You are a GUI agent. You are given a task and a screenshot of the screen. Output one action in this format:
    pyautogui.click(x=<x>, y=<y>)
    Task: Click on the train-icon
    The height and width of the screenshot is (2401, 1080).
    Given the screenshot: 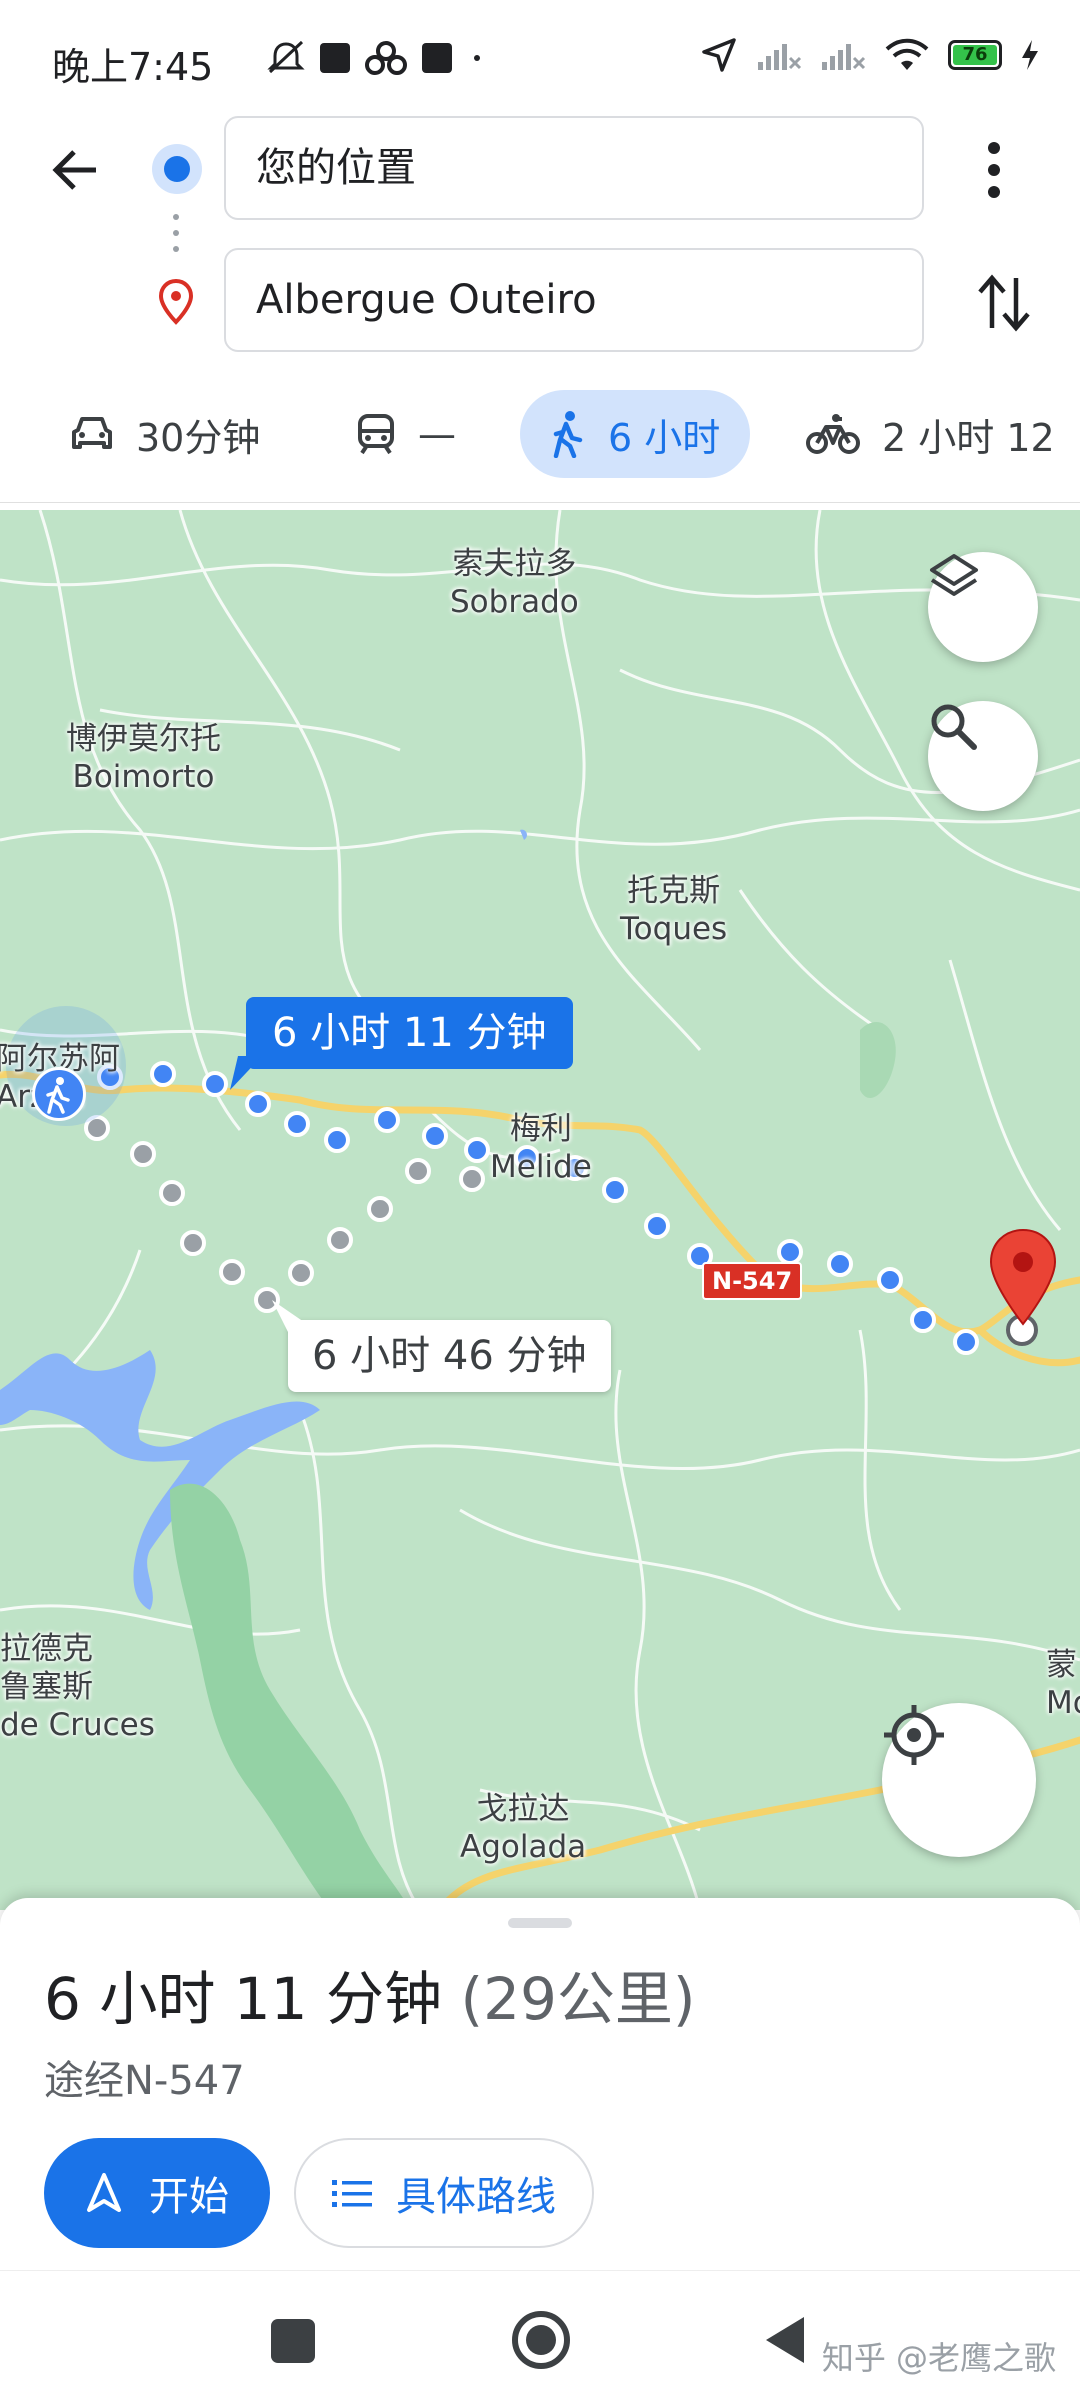 What is the action you would take?
    pyautogui.click(x=376, y=434)
    